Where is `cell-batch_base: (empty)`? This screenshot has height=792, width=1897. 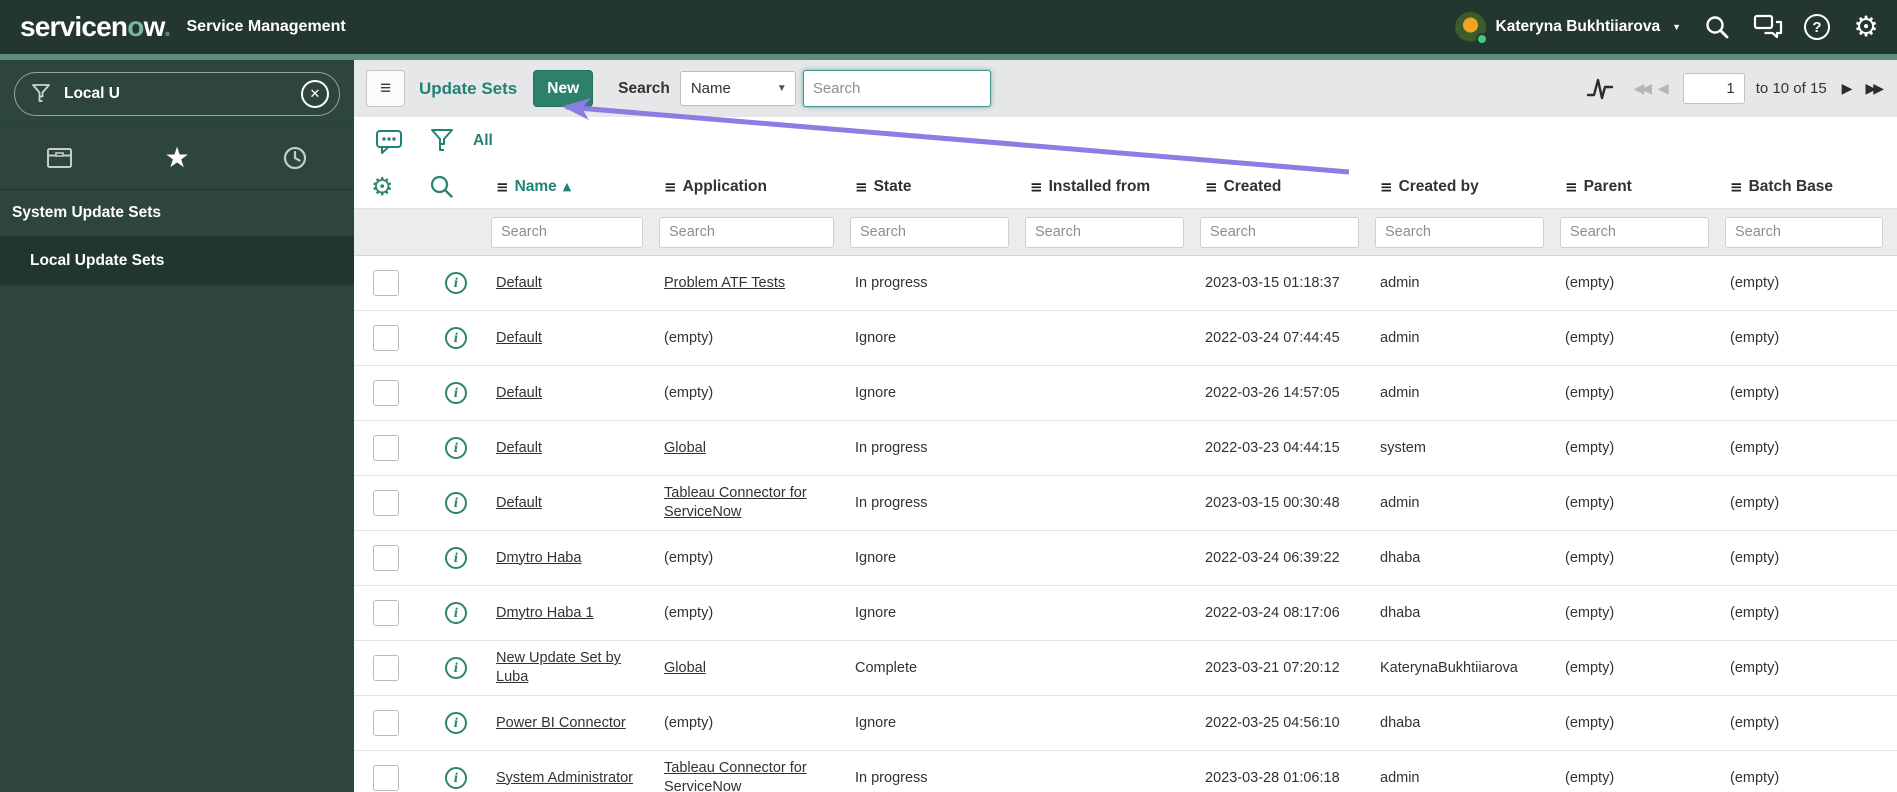
cell-batch_base: (empty) is located at coordinates (1755, 777).